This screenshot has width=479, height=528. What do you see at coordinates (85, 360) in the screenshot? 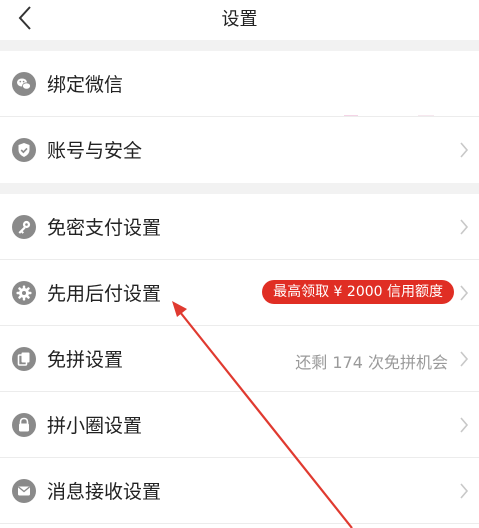
I see `settings-row-label: 免拼设置` at bounding box center [85, 360].